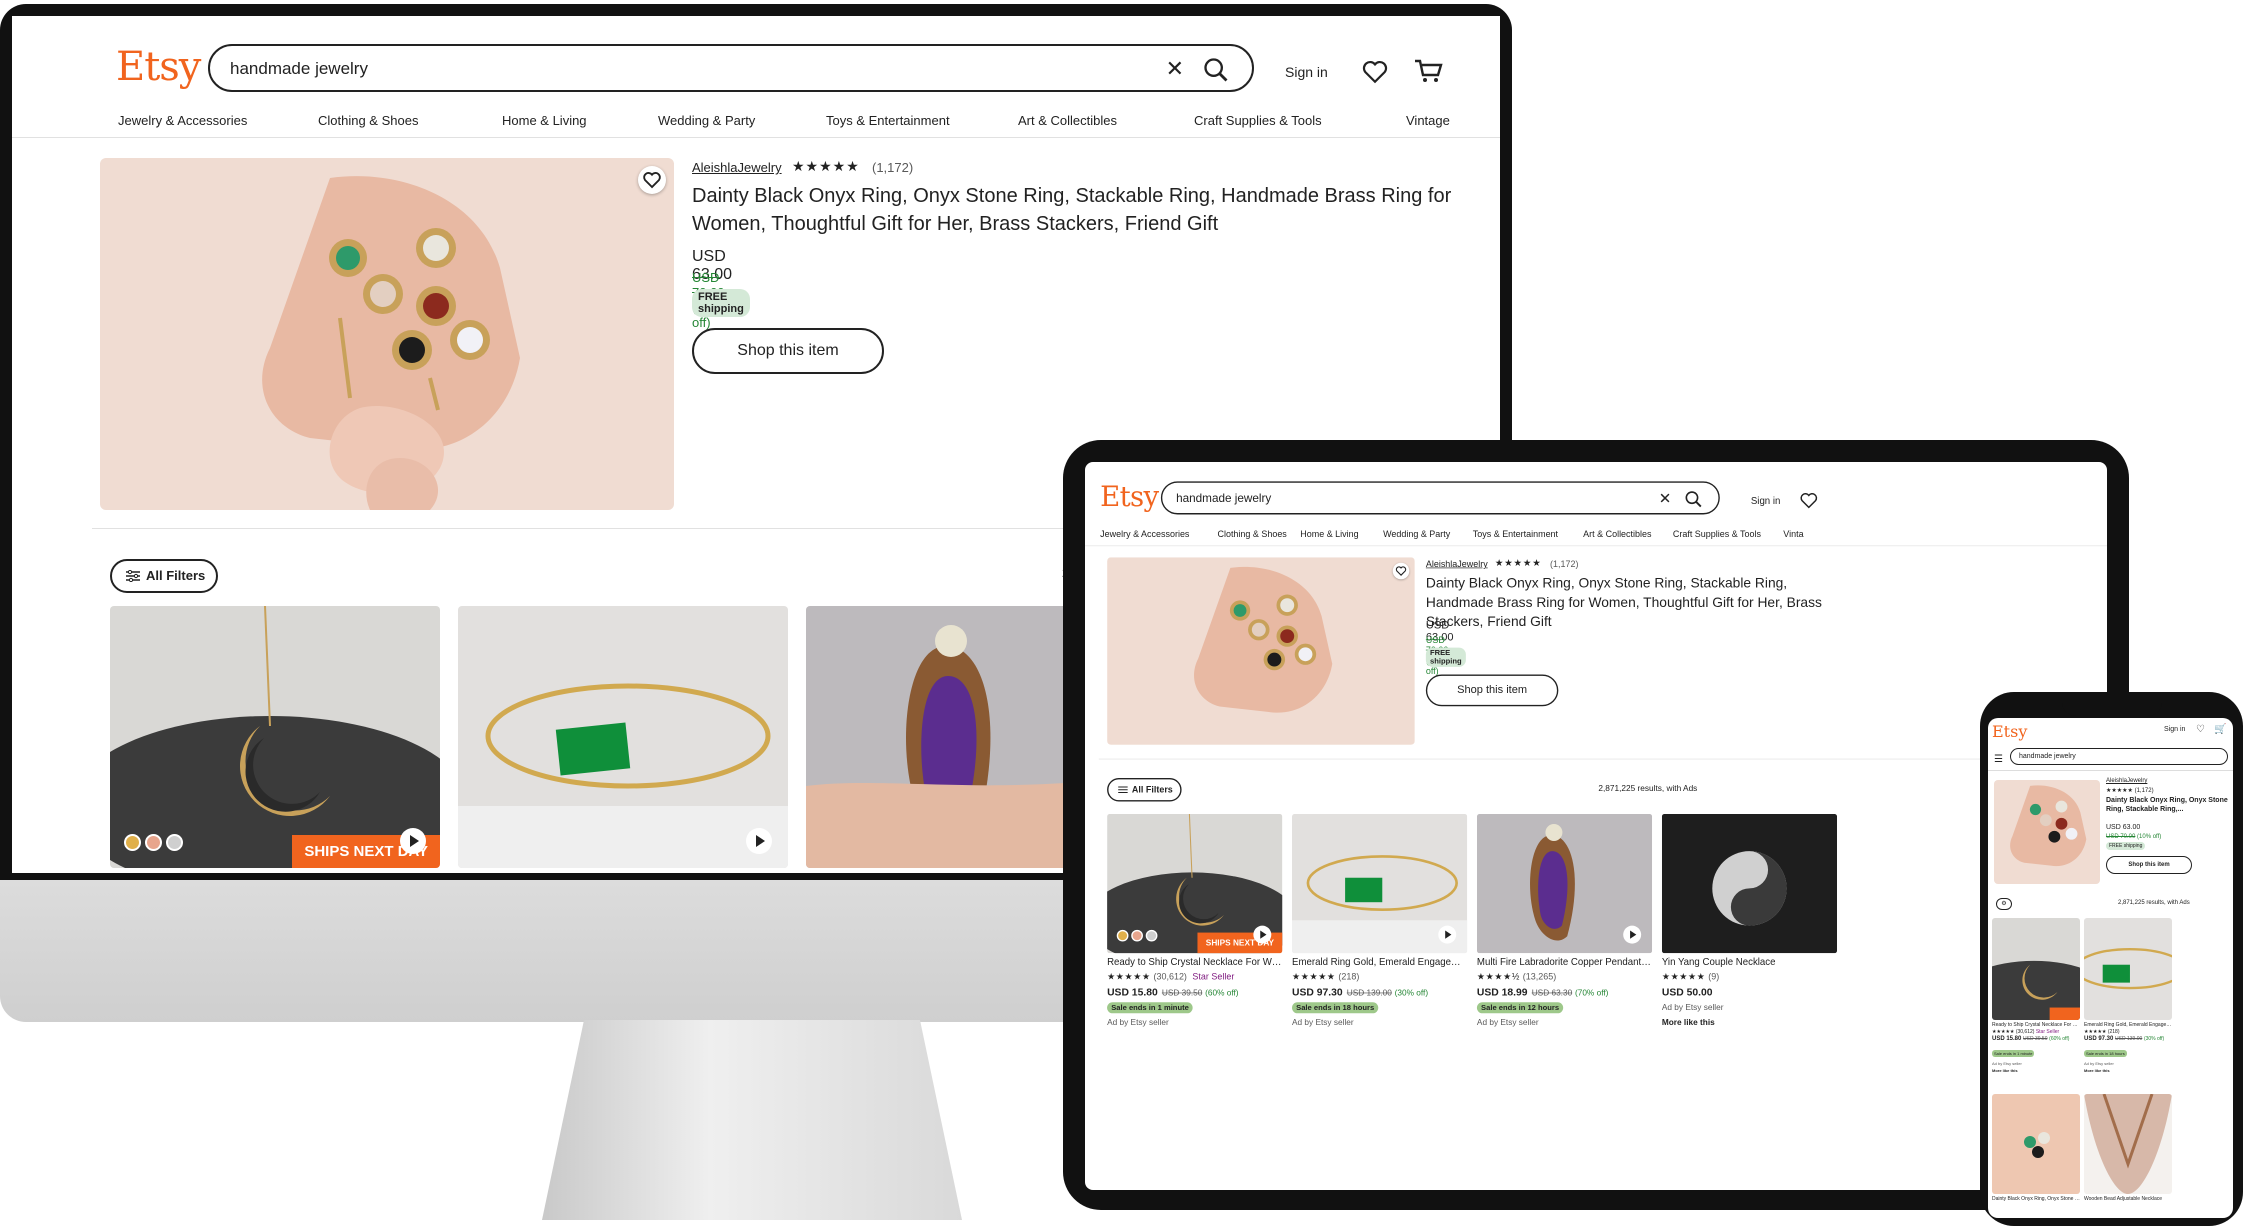 Image resolution: width=2243 pixels, height=1226 pixels. What do you see at coordinates (2004, 904) in the screenshot?
I see `filter-icon: ⚙` at bounding box center [2004, 904].